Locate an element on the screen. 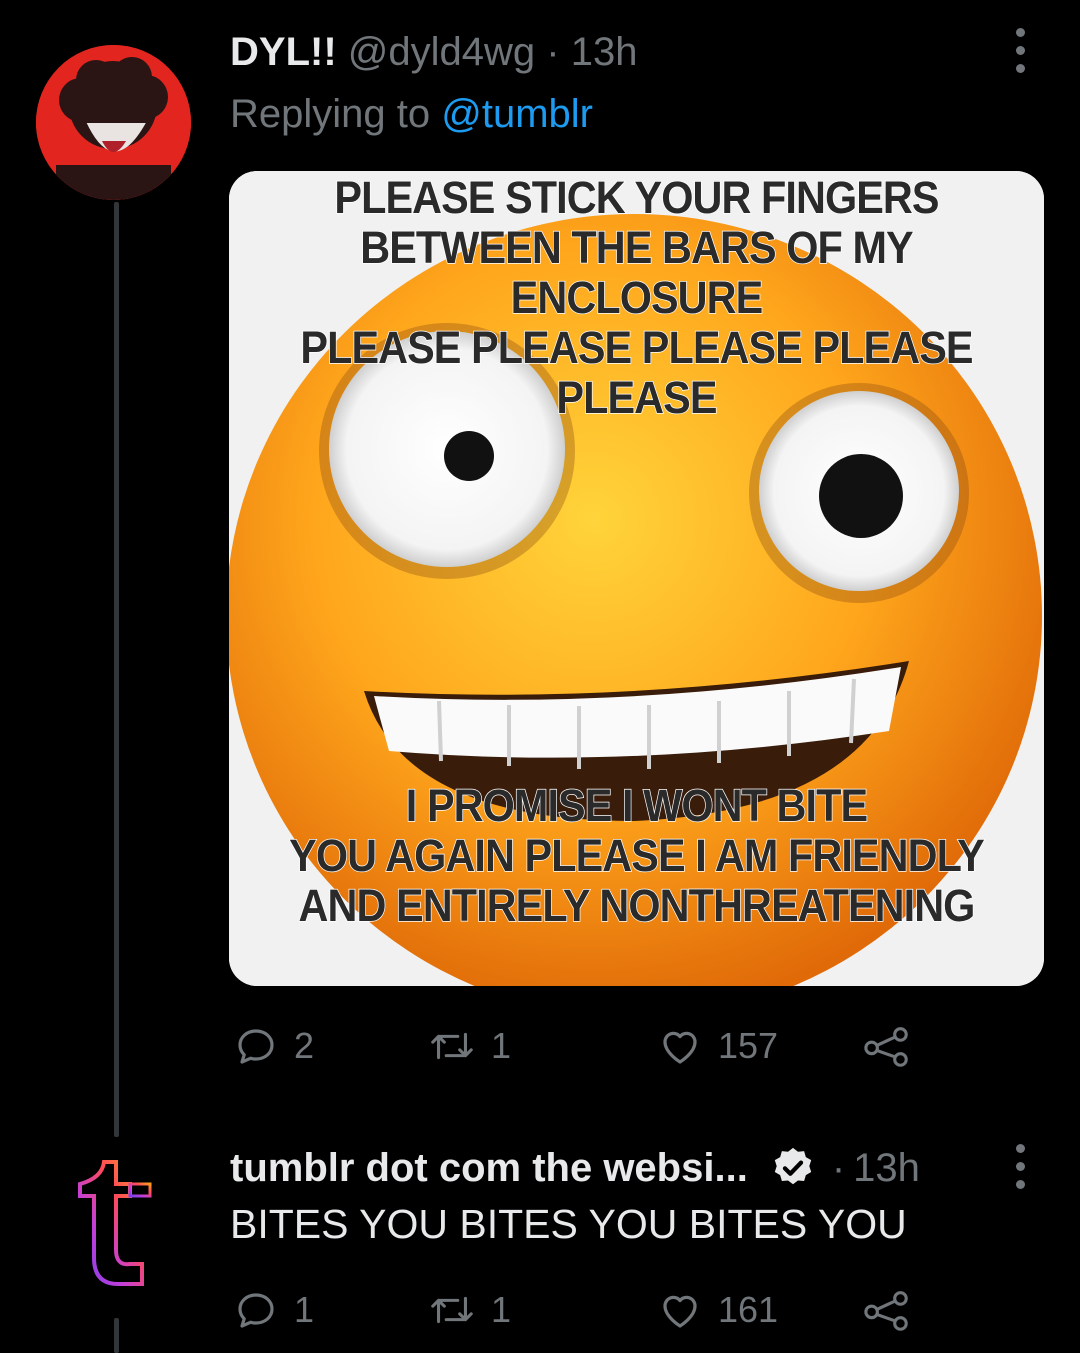 This screenshot has width=1080, height=1353. like-button: 157 is located at coordinates (717, 1046).